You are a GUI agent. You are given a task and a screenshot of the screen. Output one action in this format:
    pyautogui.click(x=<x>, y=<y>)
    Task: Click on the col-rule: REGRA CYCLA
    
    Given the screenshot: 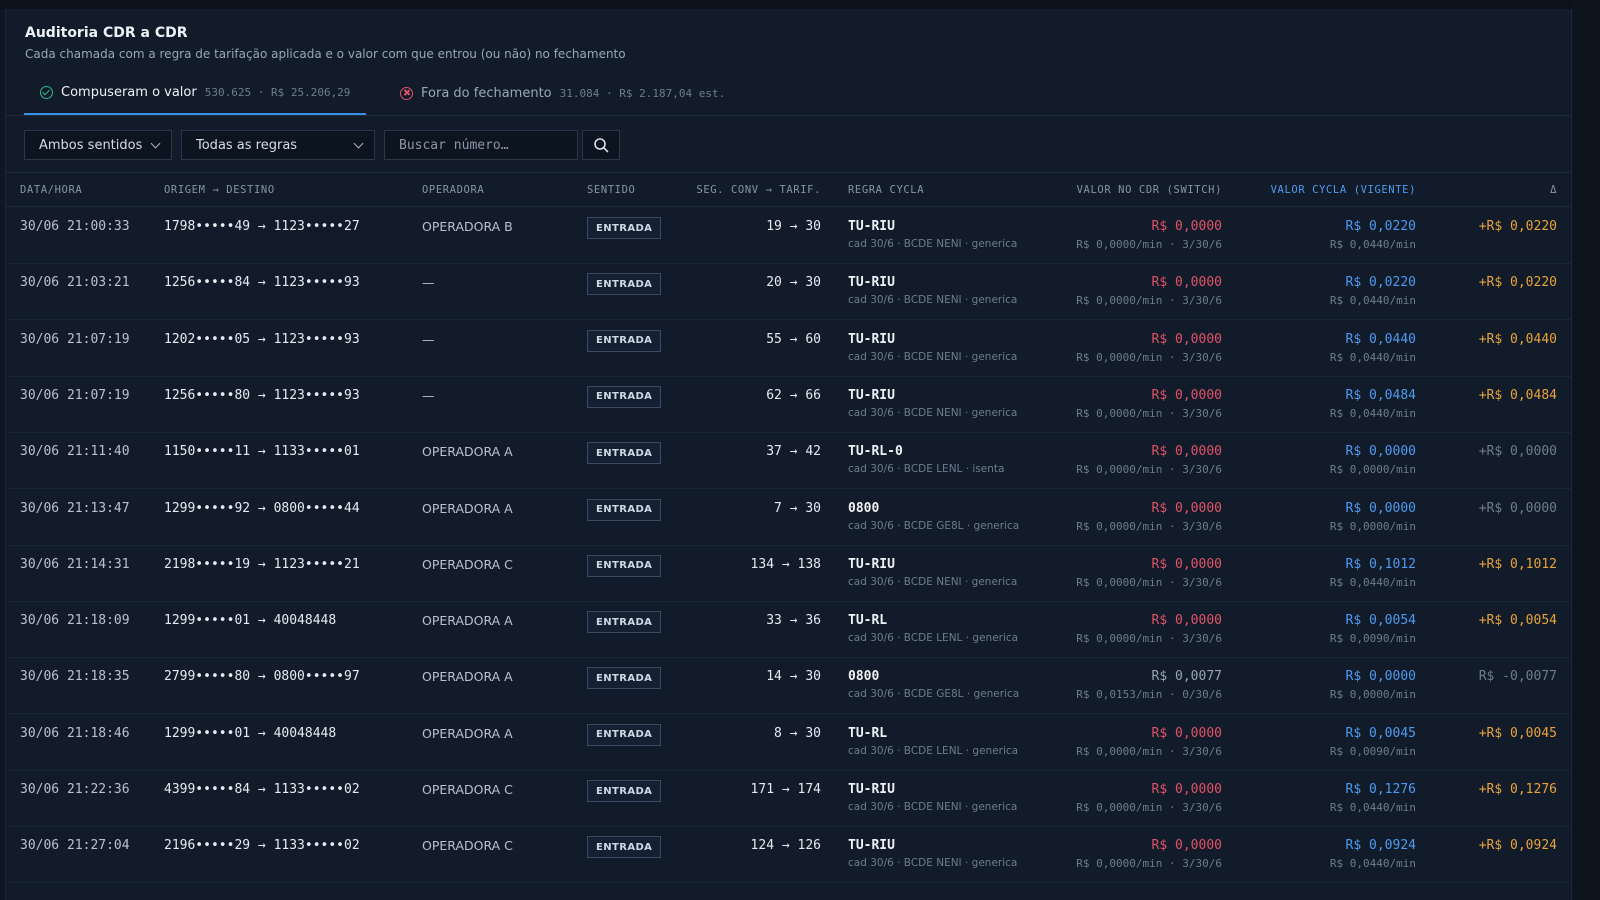 What is the action you would take?
    pyautogui.click(x=886, y=190)
    